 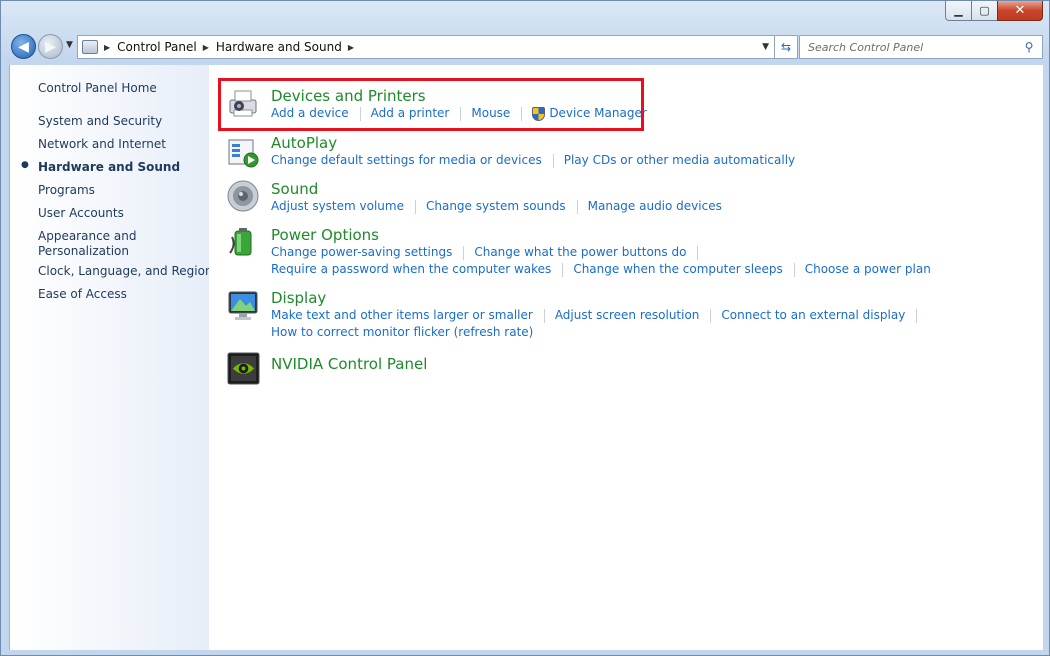 I want to click on search-input, so click(x=913, y=47).